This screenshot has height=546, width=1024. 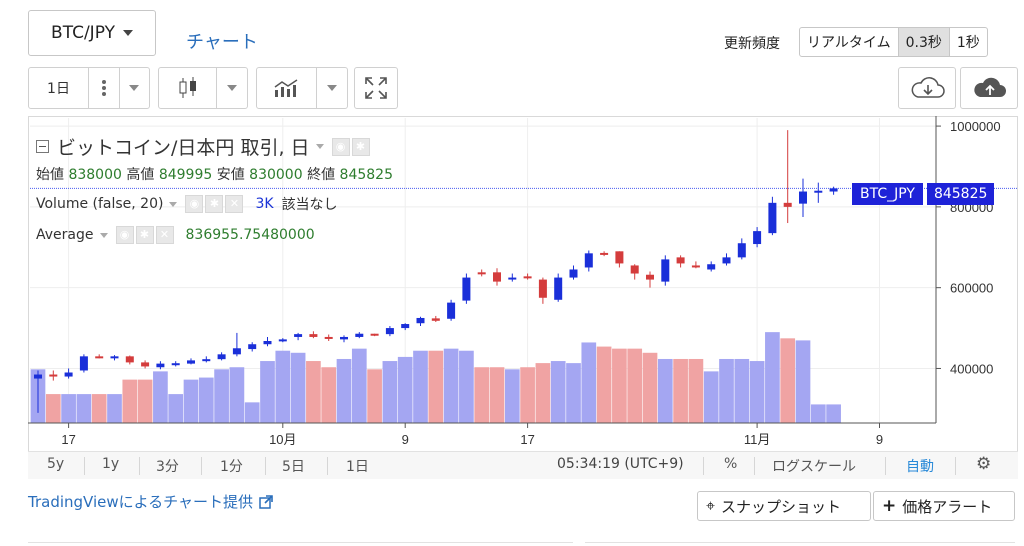 I want to click on range-1min: 1分, so click(x=231, y=466).